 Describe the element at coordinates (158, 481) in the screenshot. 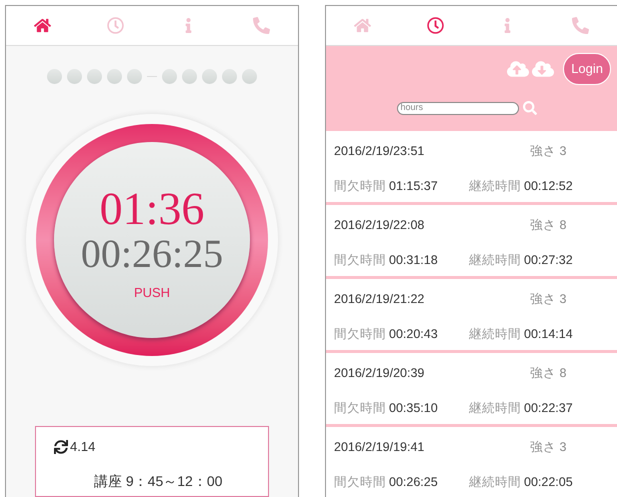

I see `schedule-text: 講座 9：45～12：00` at that location.